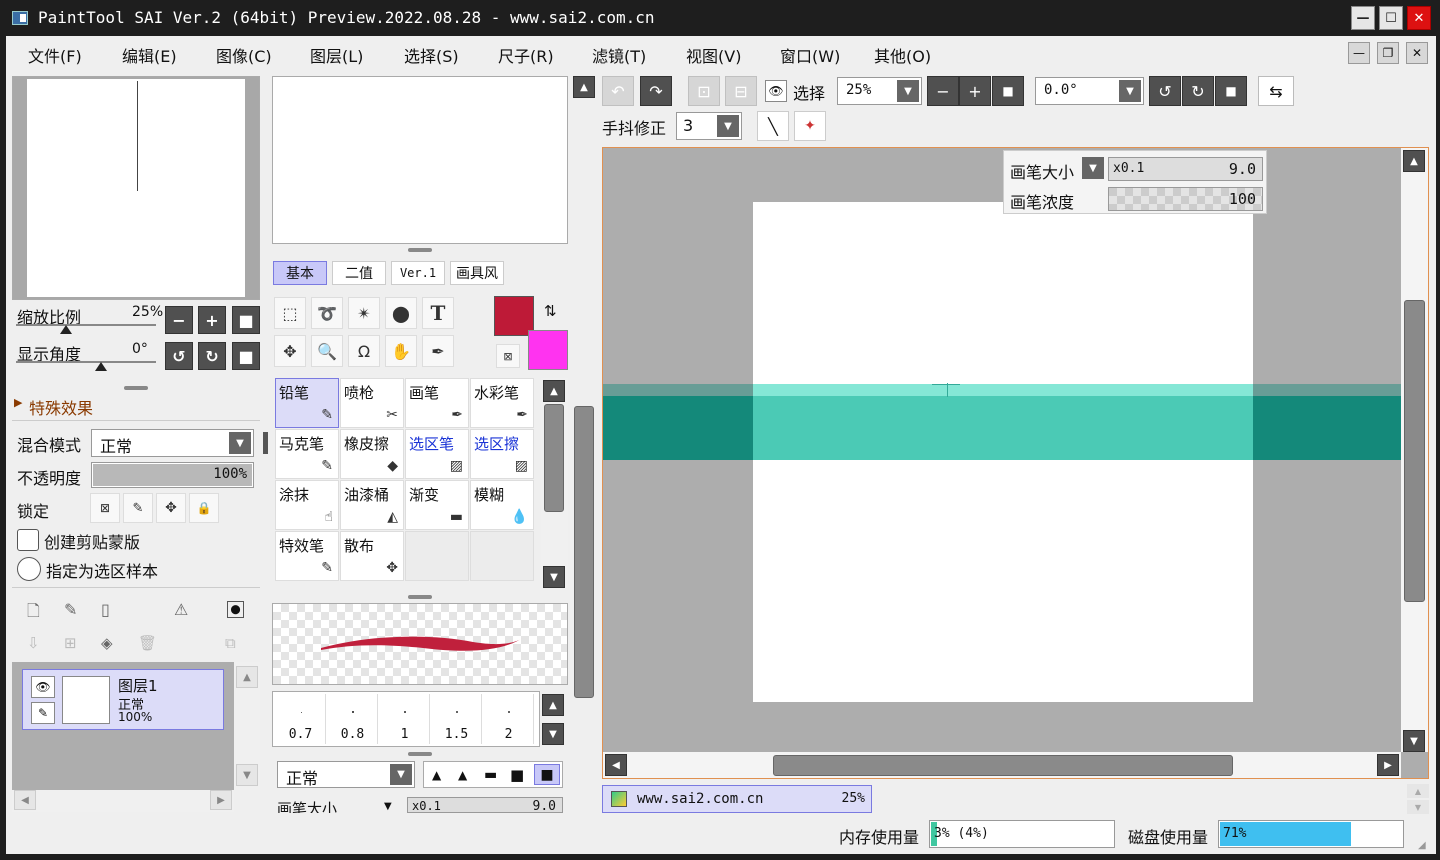 The image size is (1440, 860). Describe the element at coordinates (1418, 791) in the screenshot. I see `tab-scroll-up-icon: ▲` at that location.